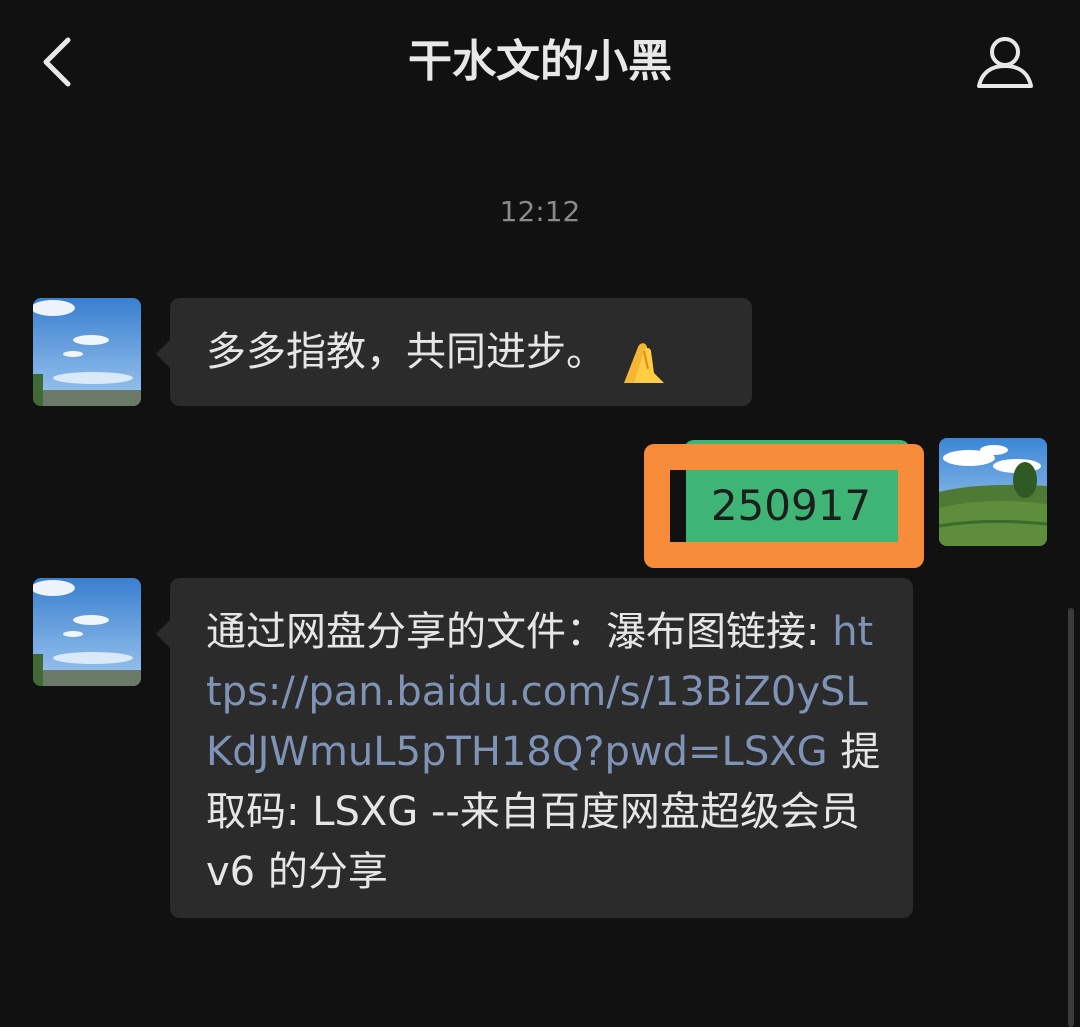 The image size is (1080, 1027). I want to click on profile-button, so click(1005, 62).